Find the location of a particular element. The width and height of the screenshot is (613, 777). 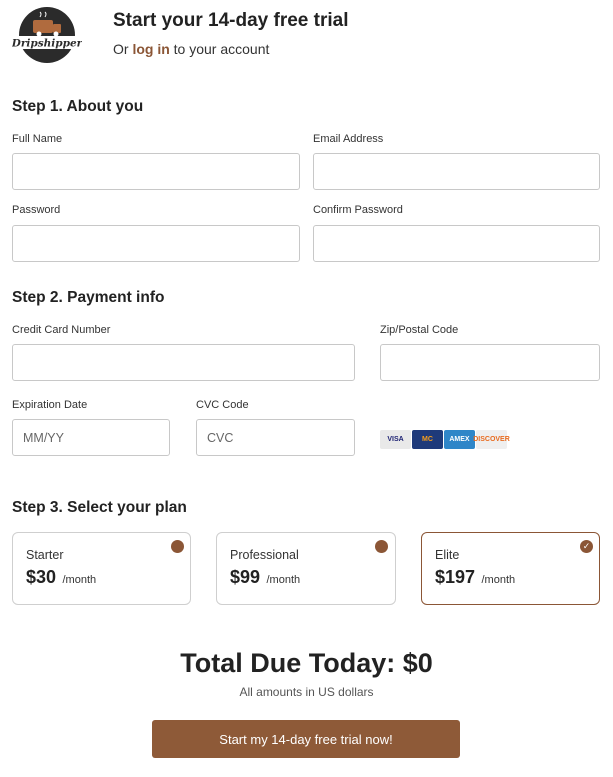

plan-amount: $197 is located at coordinates (455, 577).